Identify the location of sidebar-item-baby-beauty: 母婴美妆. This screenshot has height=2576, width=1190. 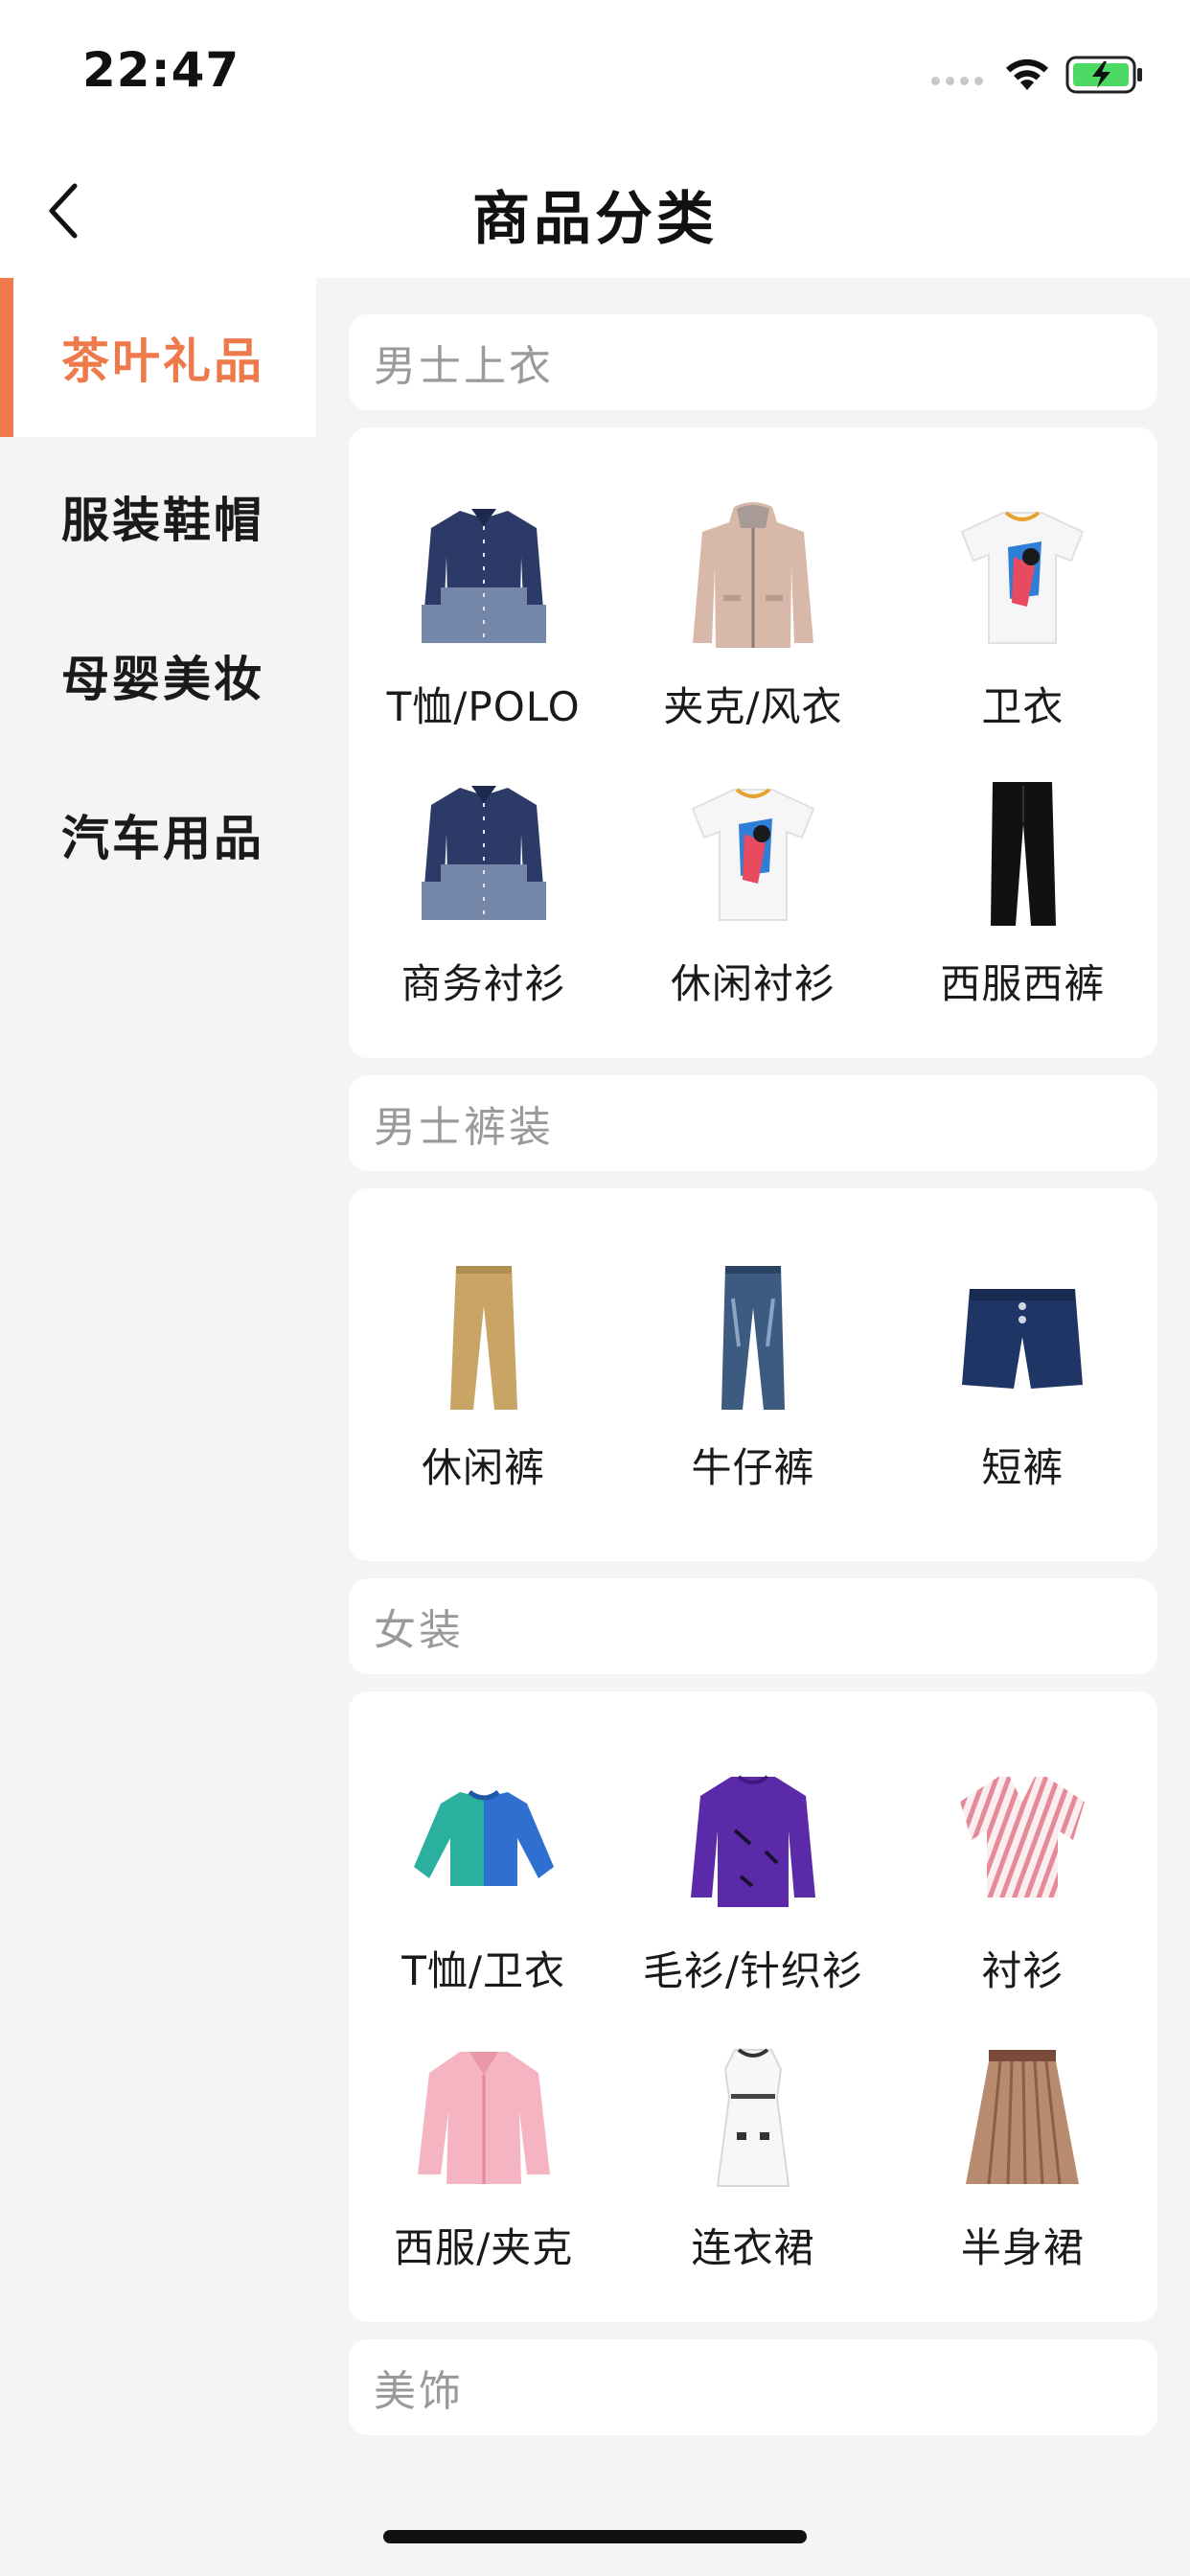
(158, 675).